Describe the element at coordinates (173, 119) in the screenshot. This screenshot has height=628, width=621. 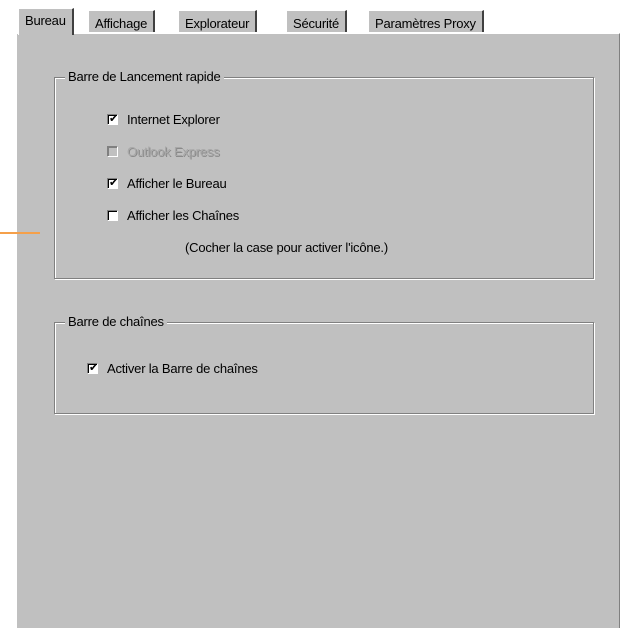
I see `option-label: Internet Explorer` at that location.